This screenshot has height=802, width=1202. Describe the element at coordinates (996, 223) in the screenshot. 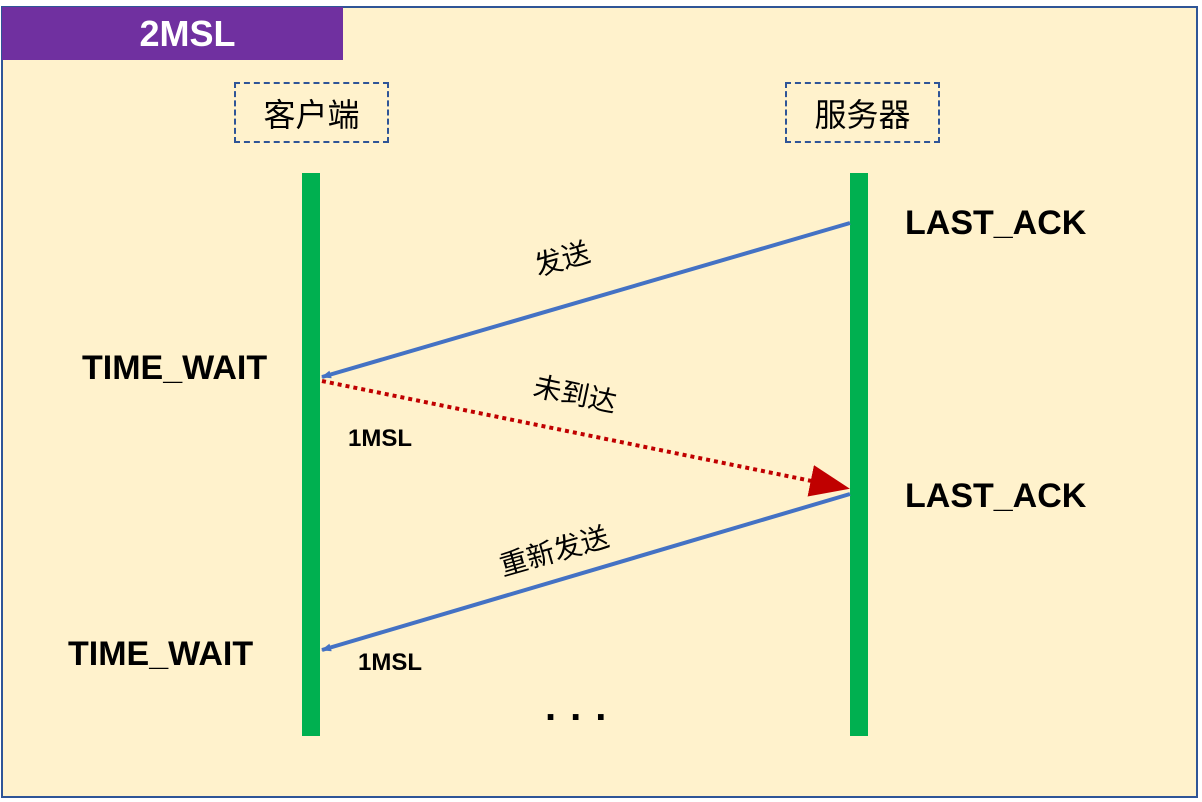

I see `server-state-1: LAST_ACK` at that location.